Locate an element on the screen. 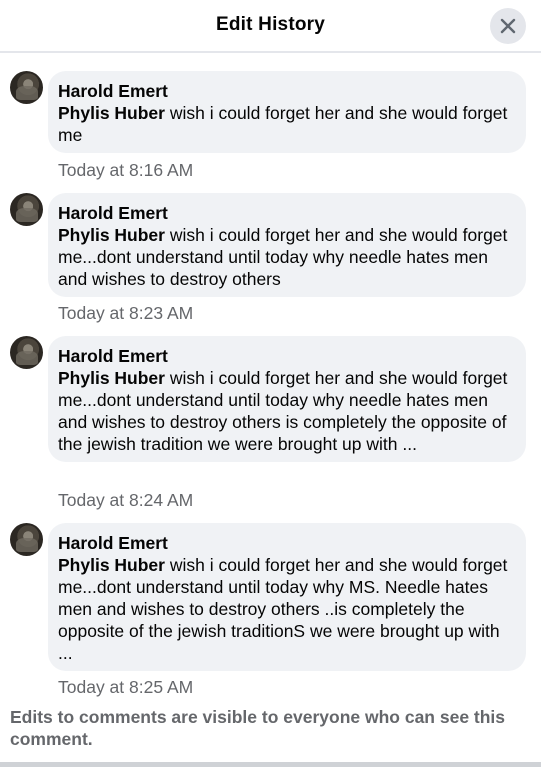 The height and width of the screenshot is (767, 541). close-button is located at coordinates (508, 26).